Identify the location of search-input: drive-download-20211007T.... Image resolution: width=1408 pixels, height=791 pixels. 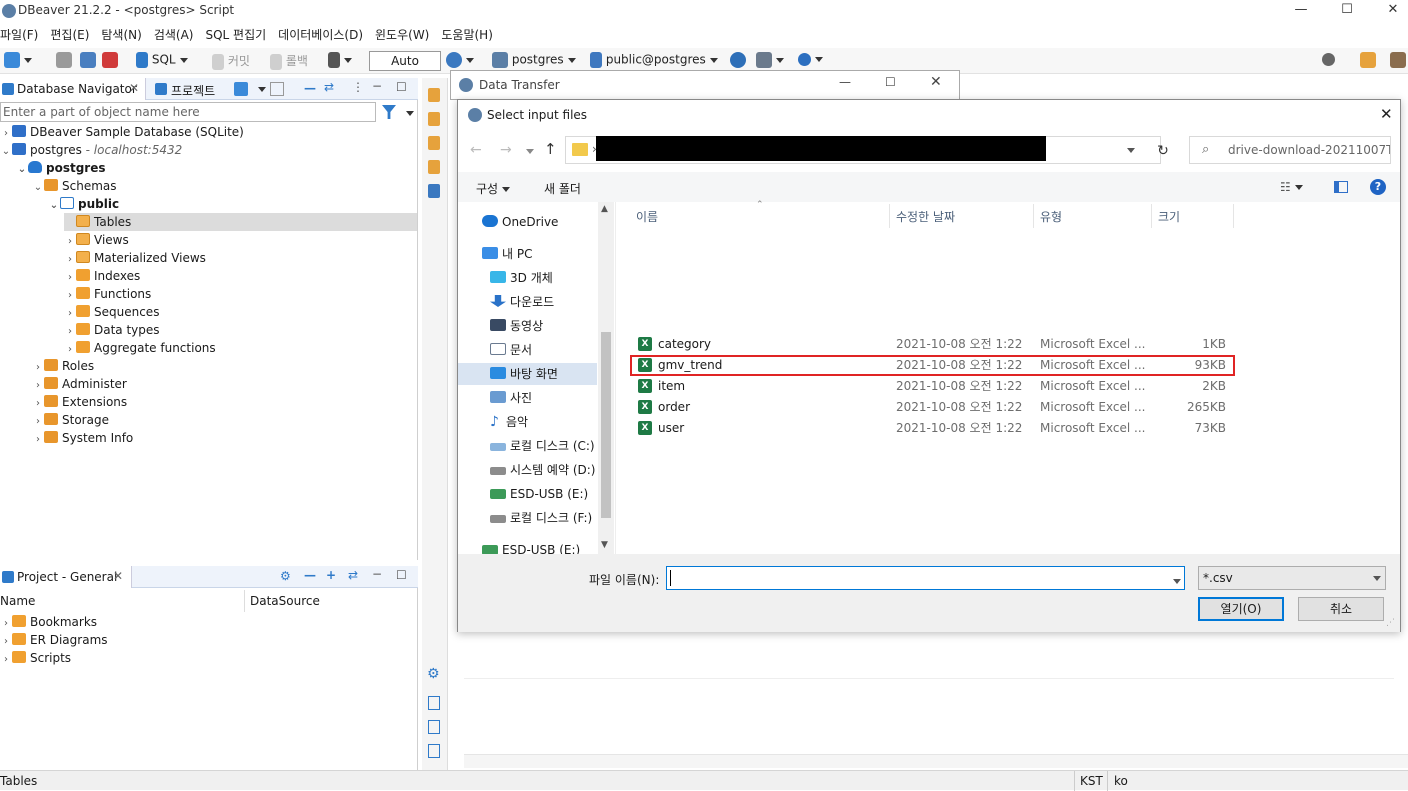
(1290, 150).